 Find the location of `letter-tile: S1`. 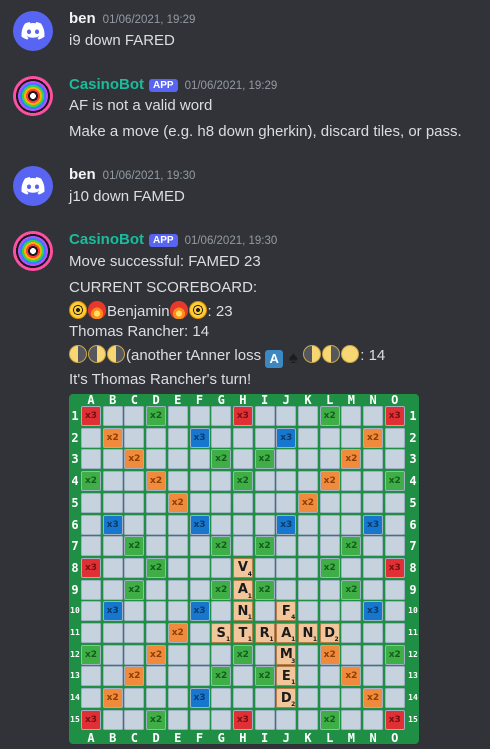

letter-tile: S1 is located at coordinates (221, 633).